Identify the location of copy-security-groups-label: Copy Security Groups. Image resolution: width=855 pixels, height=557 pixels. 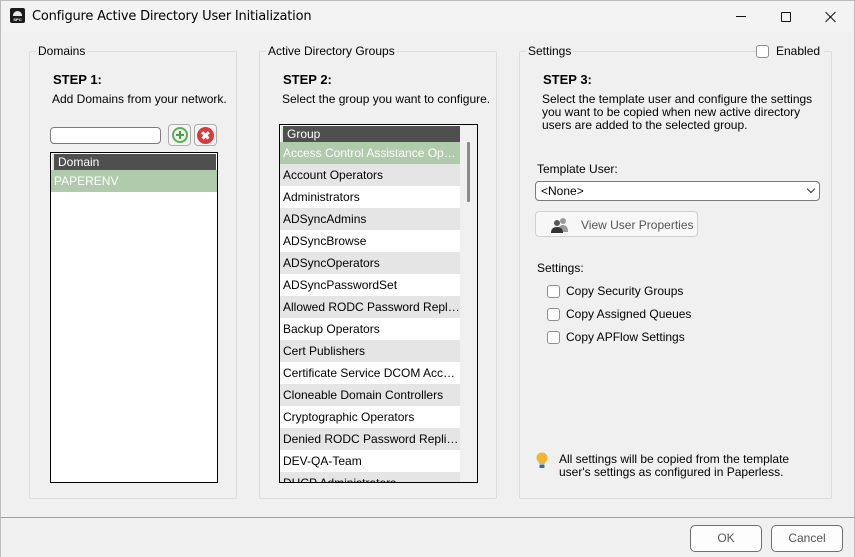
(625, 291).